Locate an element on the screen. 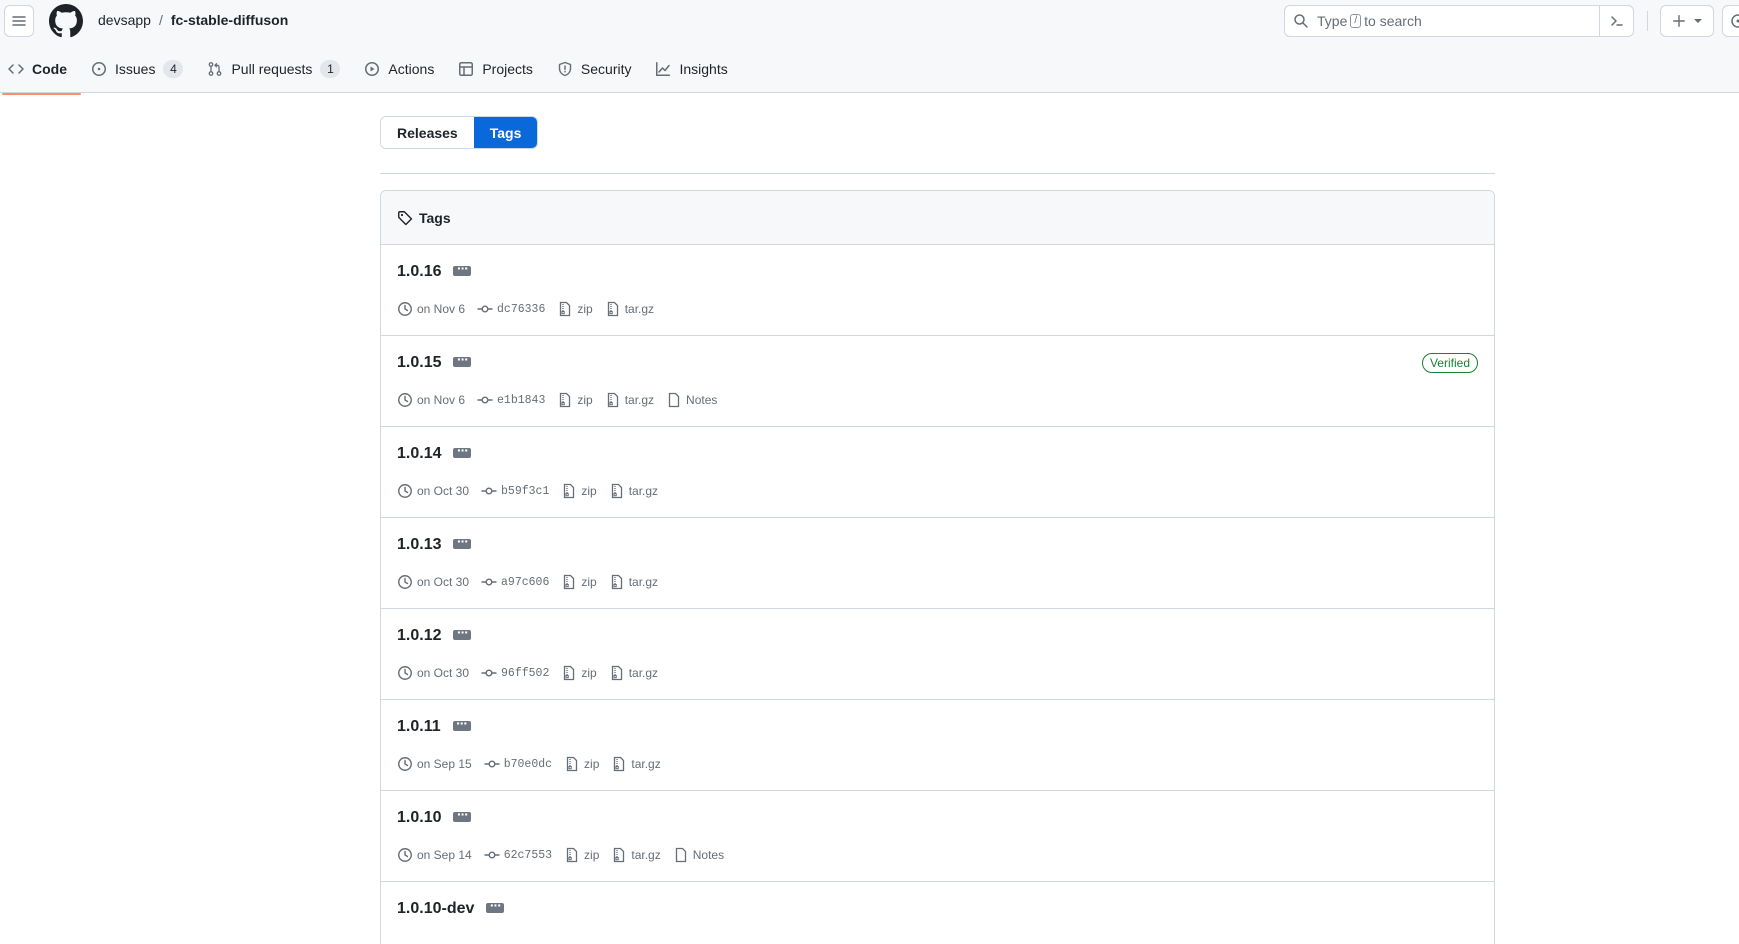 This screenshot has height=944, width=1739. header-divider is located at coordinates (1647, 21).